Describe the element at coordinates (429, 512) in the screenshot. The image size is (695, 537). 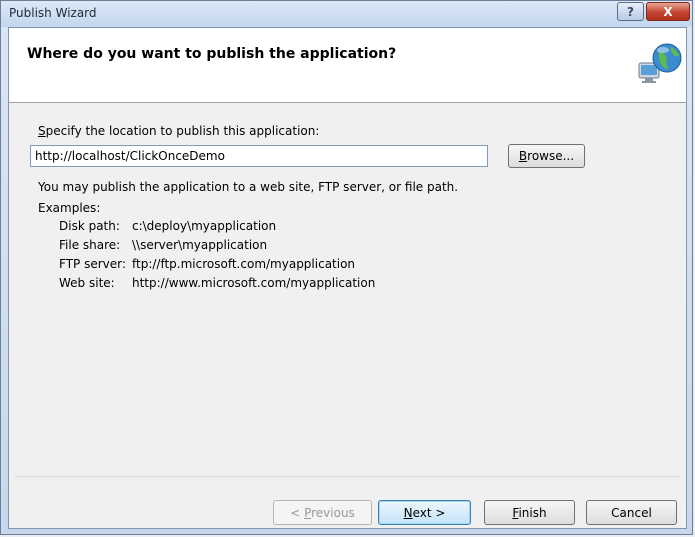
I see `next-label-text: ext >` at that location.